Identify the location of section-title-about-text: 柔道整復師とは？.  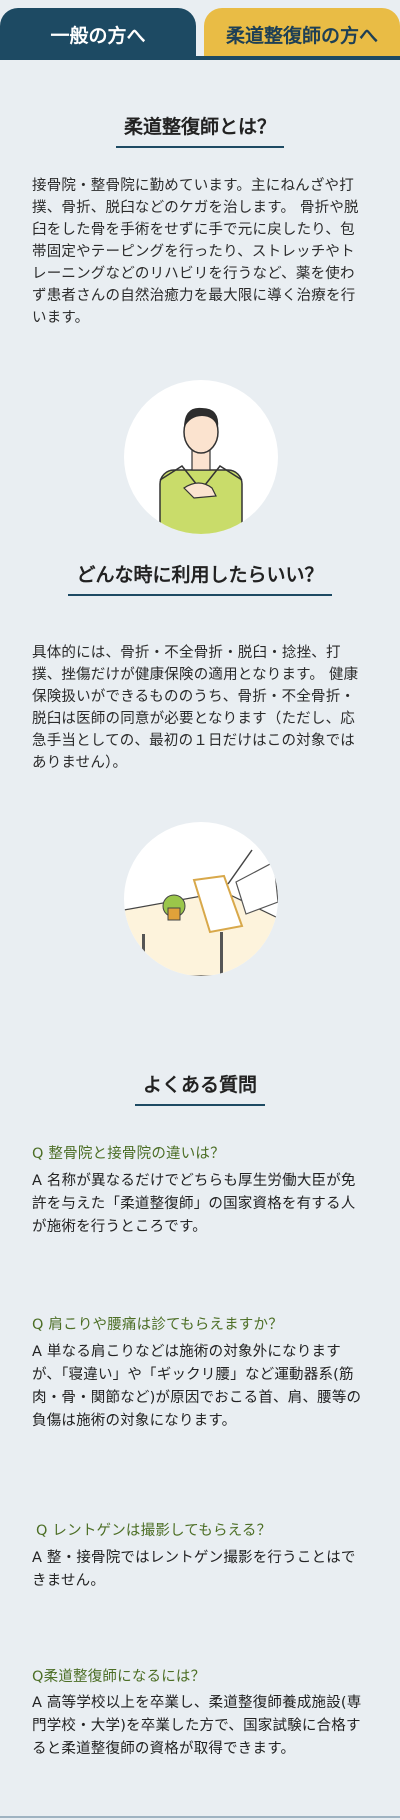
(199, 130).